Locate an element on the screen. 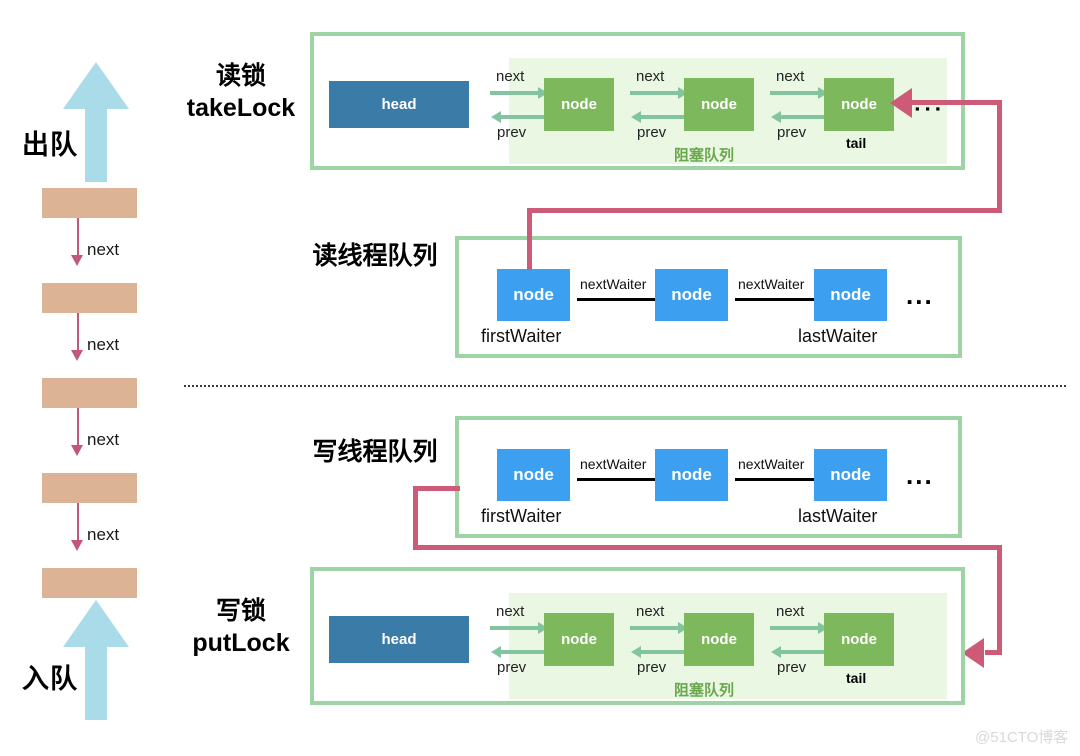 The image size is (1080, 756). read-feedback-segment-left is located at coordinates (956, 102).